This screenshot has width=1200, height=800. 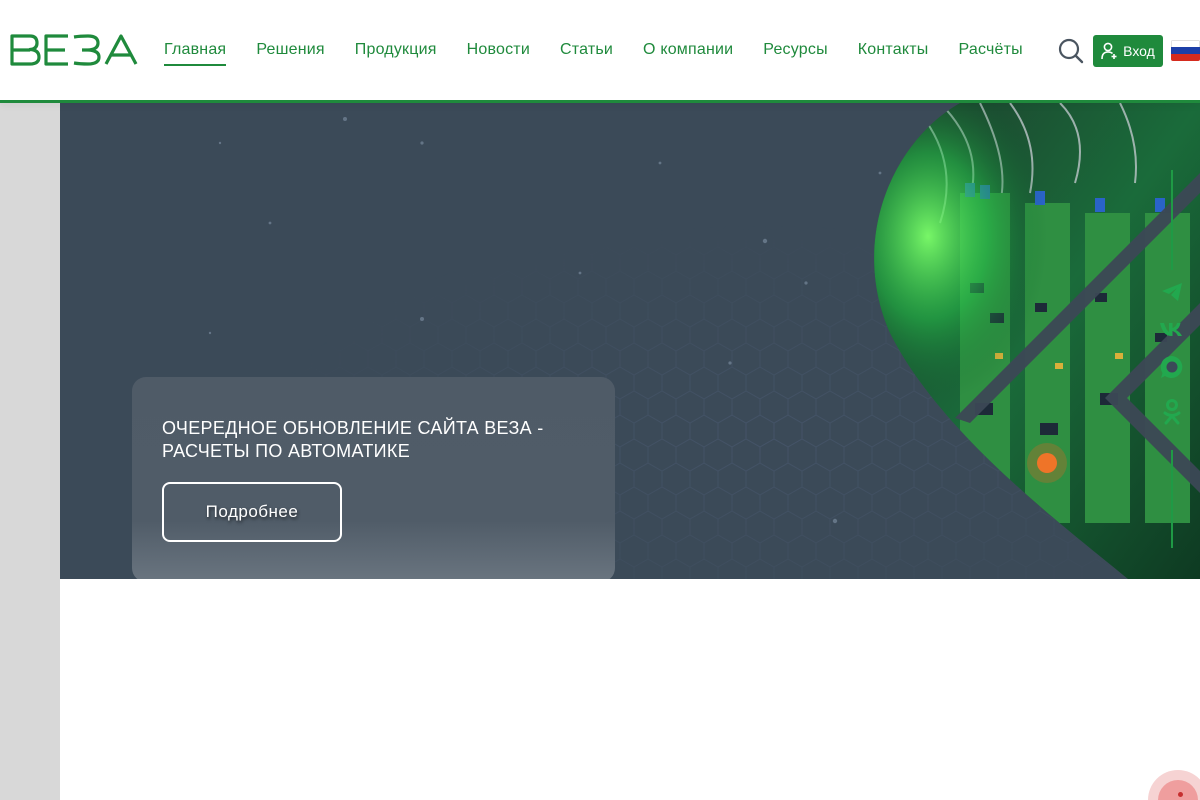 What do you see at coordinates (195, 53) in the screenshot?
I see `nav-item-home: Главная` at bounding box center [195, 53].